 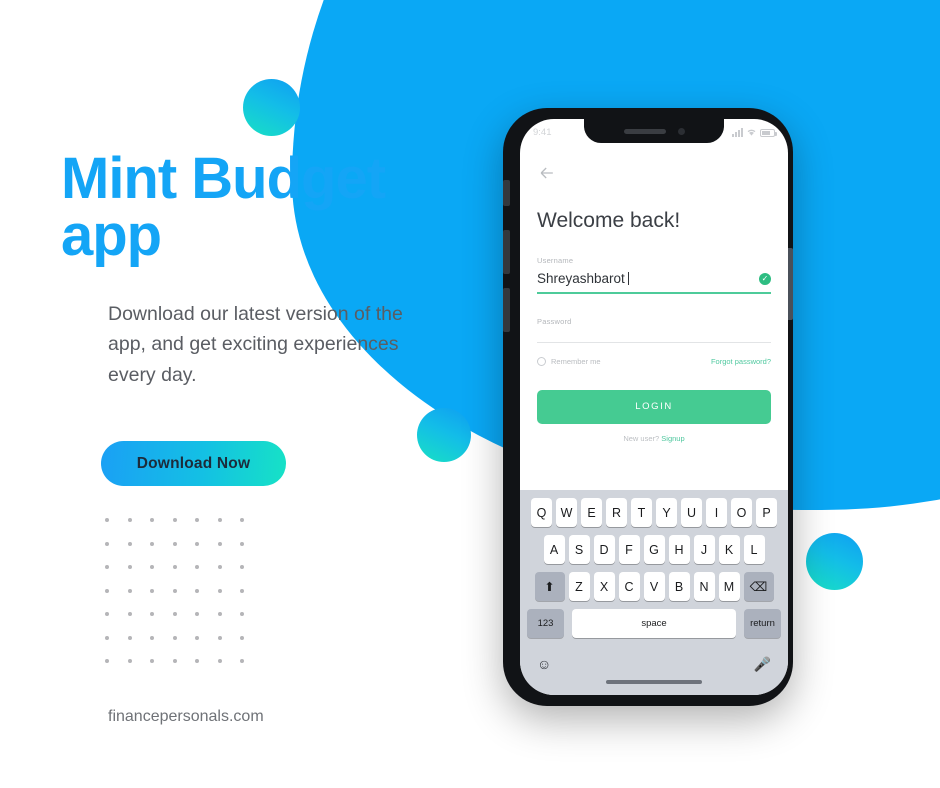 What do you see at coordinates (666, 512) in the screenshot?
I see `key-y: Y` at bounding box center [666, 512].